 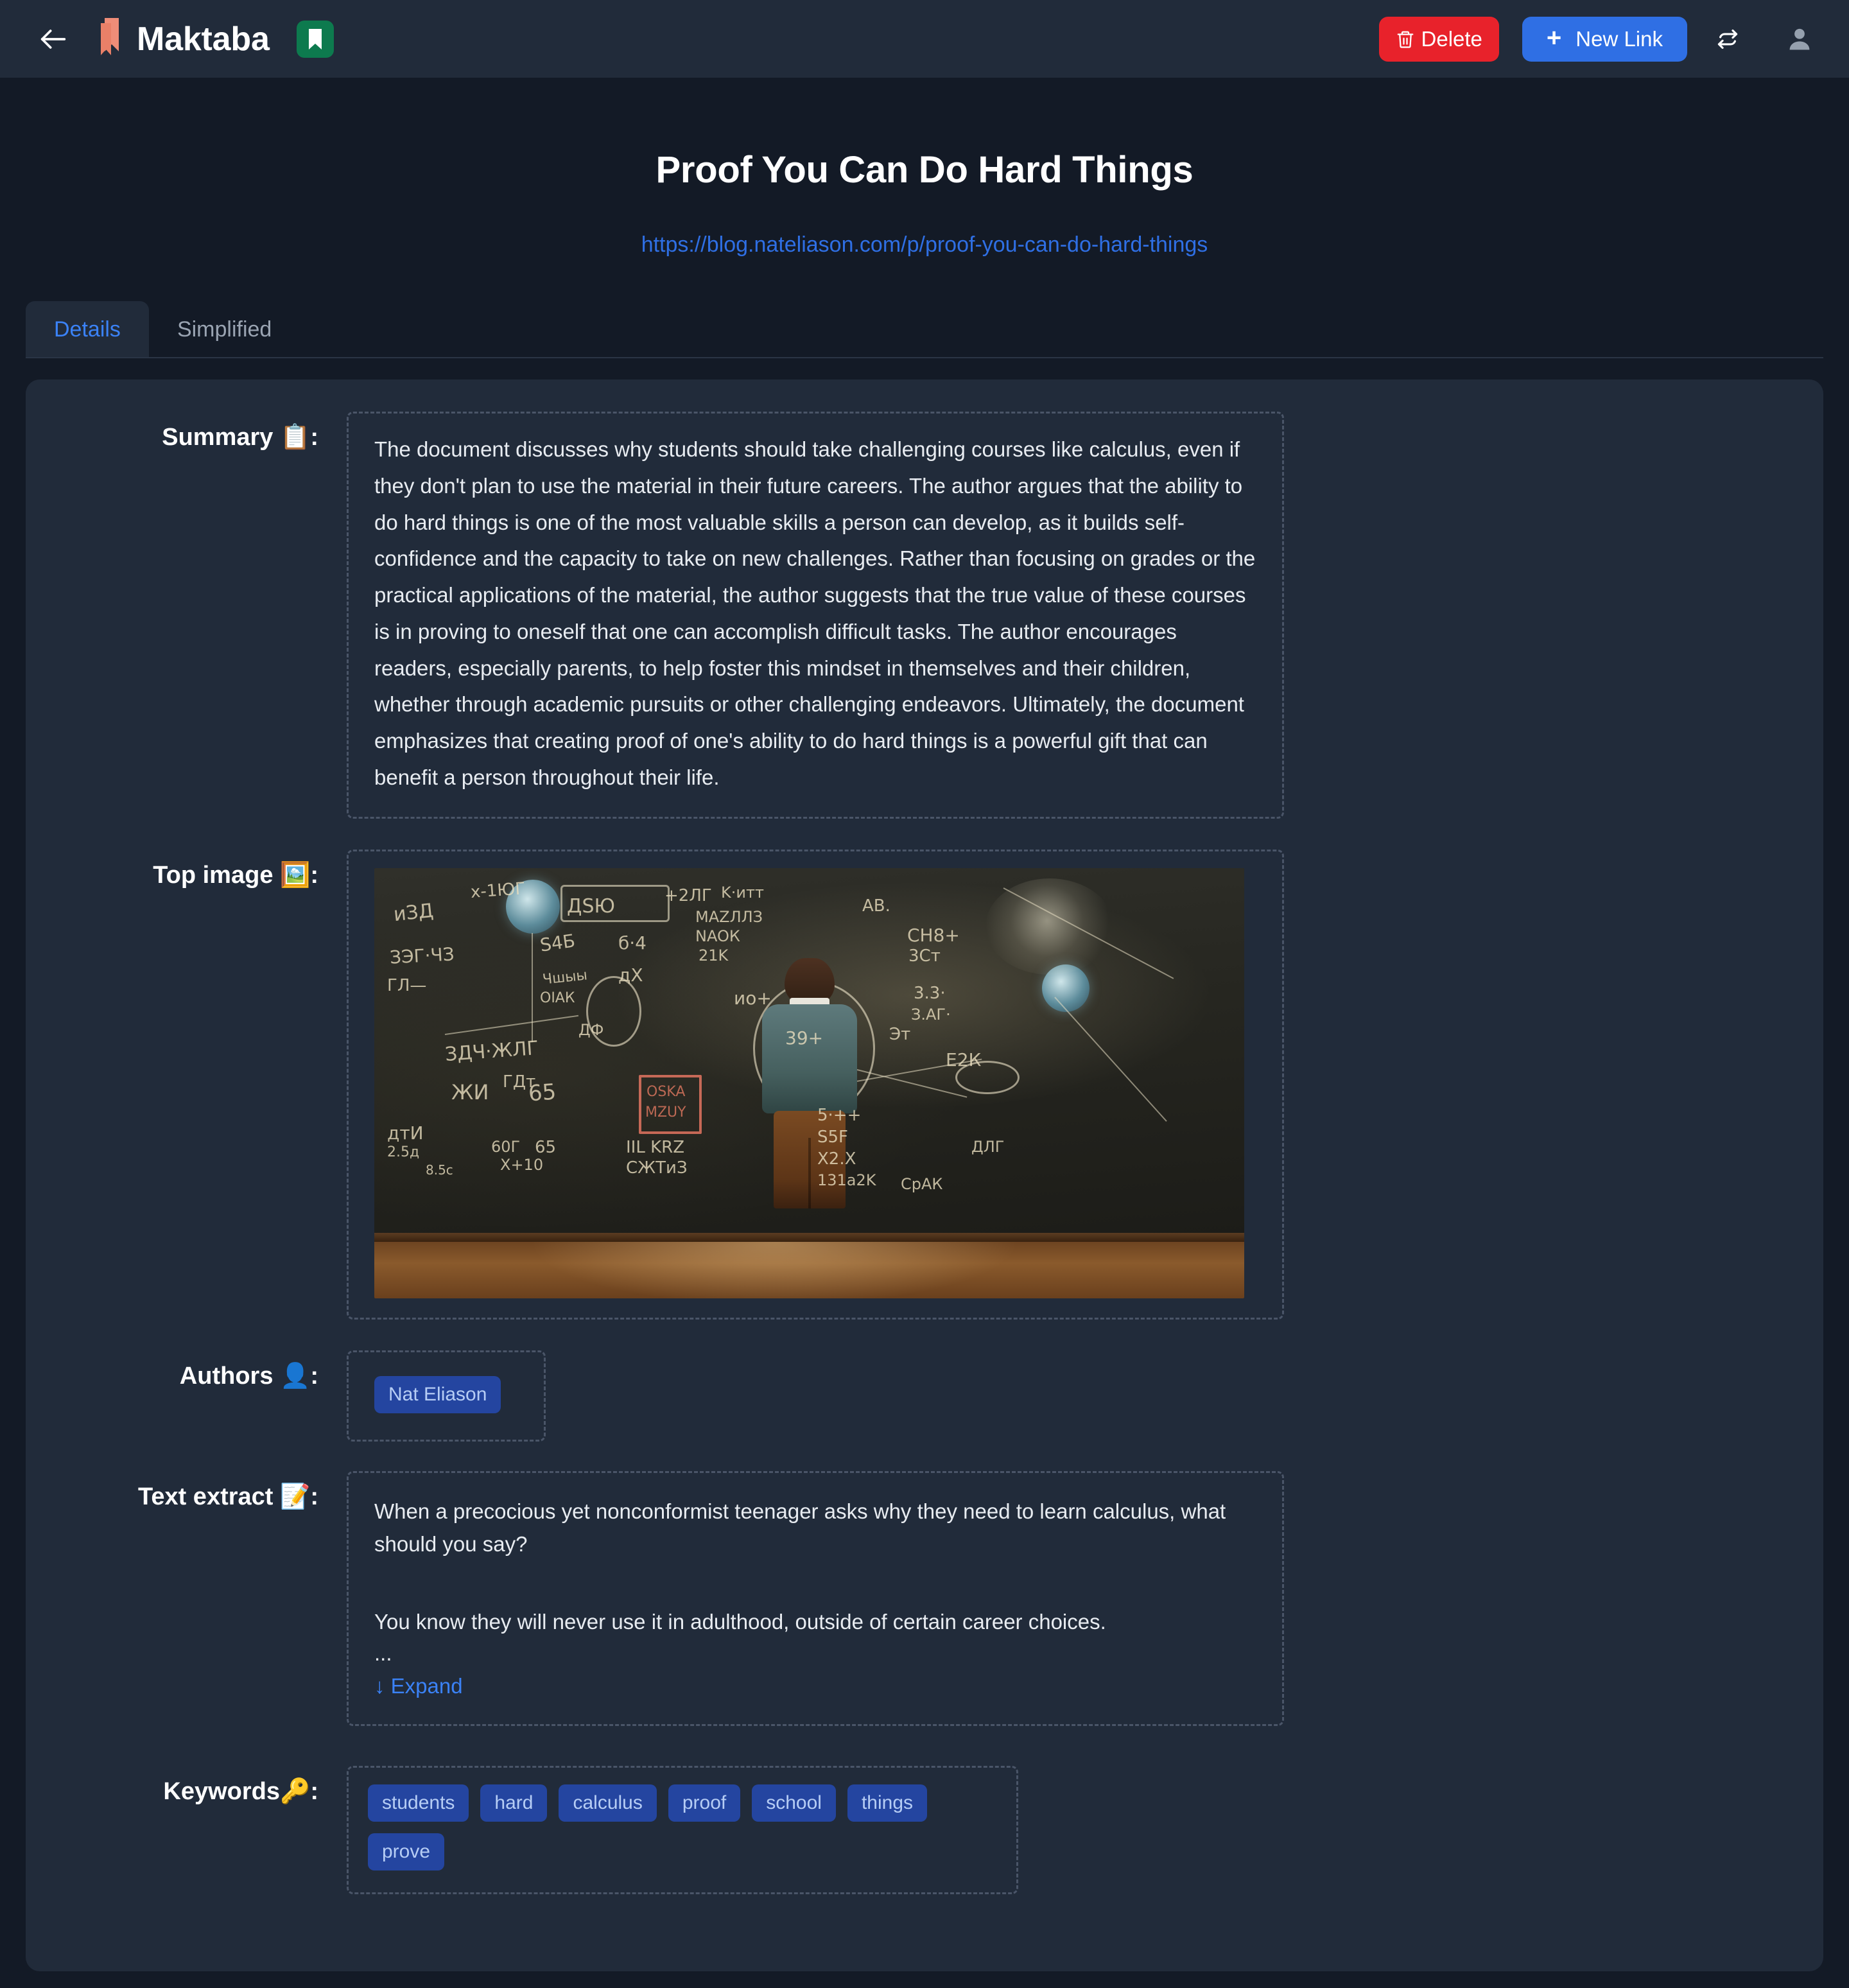 I want to click on chalk-text: АВ., so click(x=876, y=906).